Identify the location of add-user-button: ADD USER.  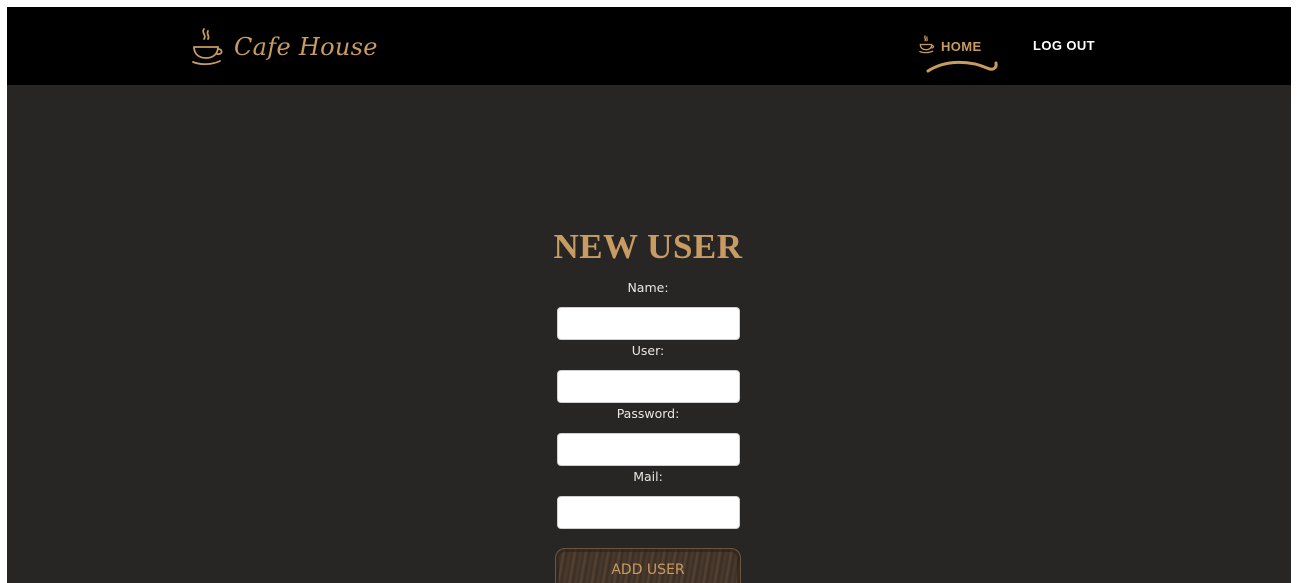
(648, 565).